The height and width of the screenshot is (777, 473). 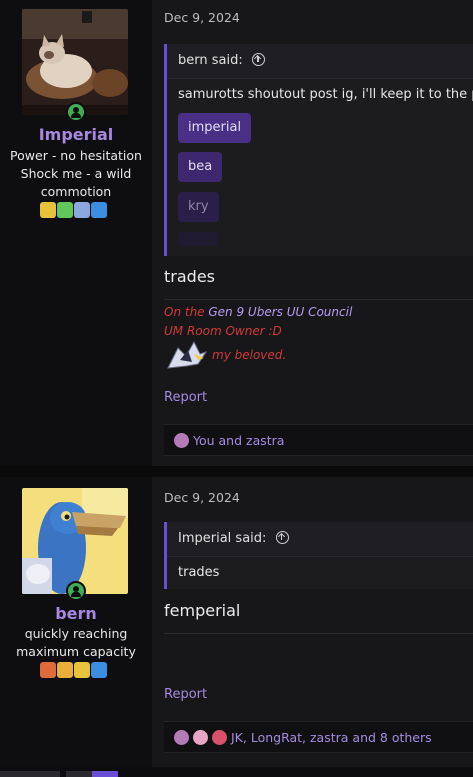 What do you see at coordinates (198, 207) in the screenshot?
I see `chip-kry: kry` at bounding box center [198, 207].